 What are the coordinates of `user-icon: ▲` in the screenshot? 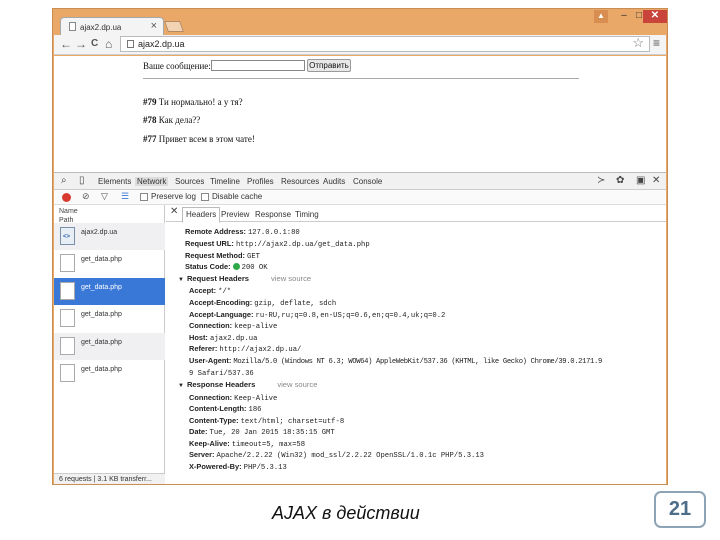 It's located at (601, 16).